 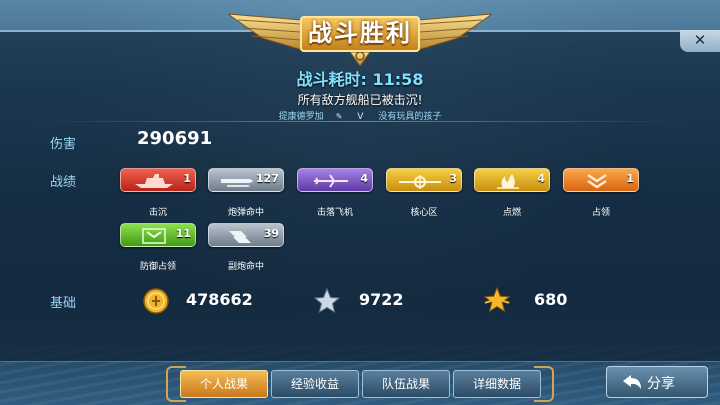 I want to click on tab-experience: 经验收益, so click(x=315, y=384).